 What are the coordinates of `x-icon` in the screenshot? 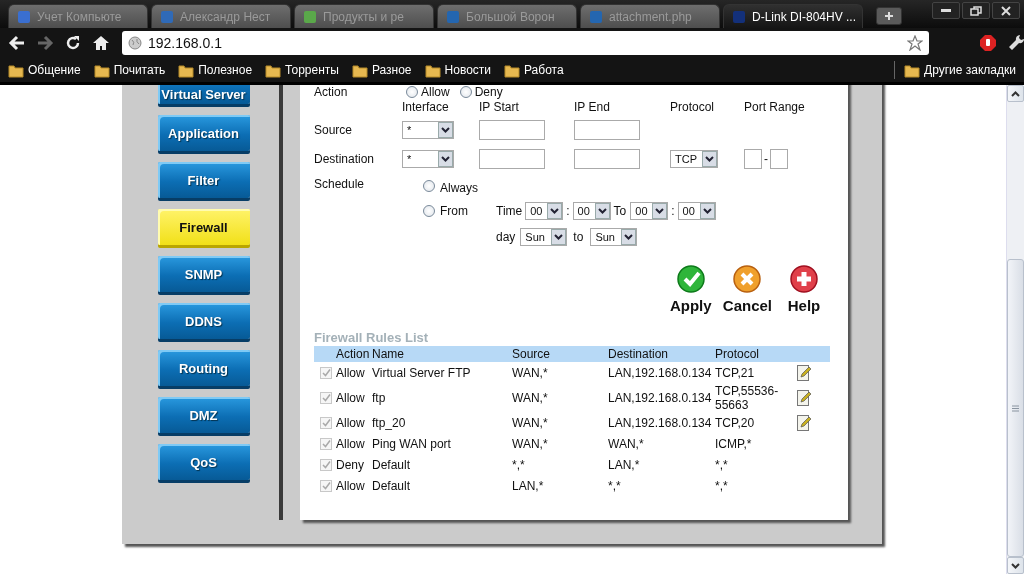 It's located at (747, 279).